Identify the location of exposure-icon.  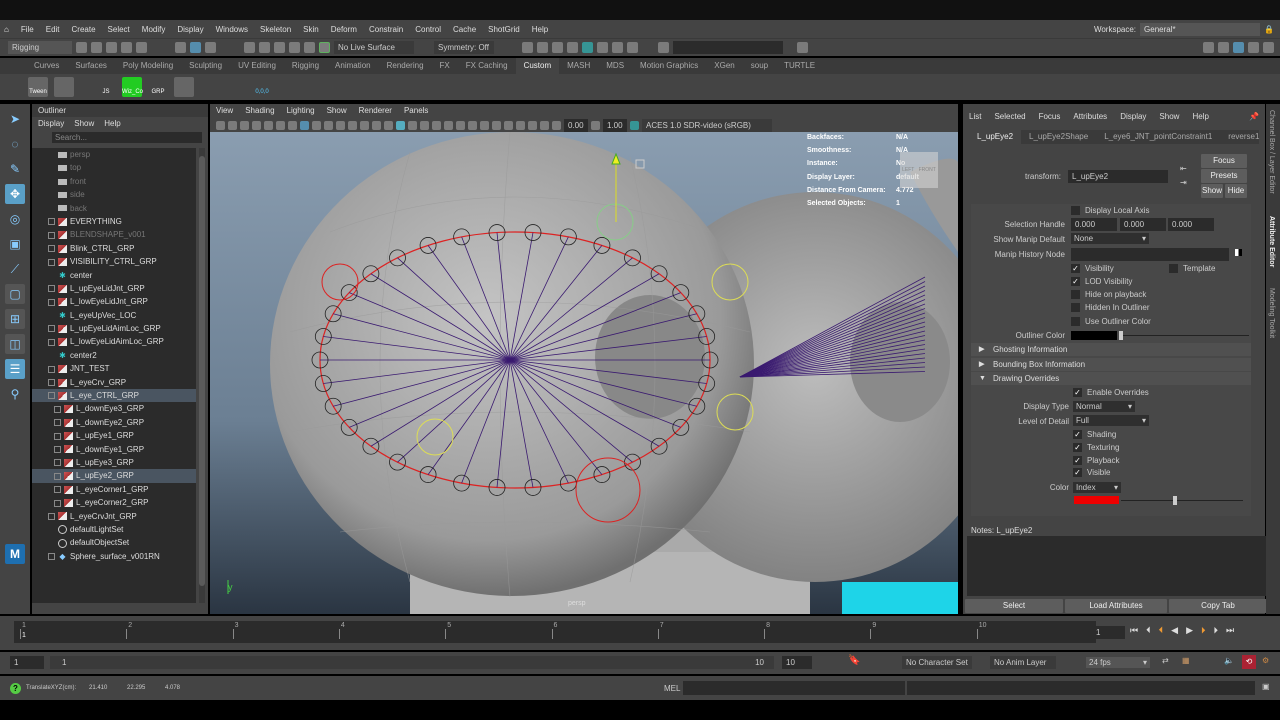
(556, 125).